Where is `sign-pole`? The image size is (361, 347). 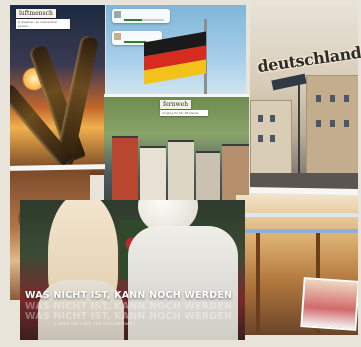 sign-pole is located at coordinates (299, 135).